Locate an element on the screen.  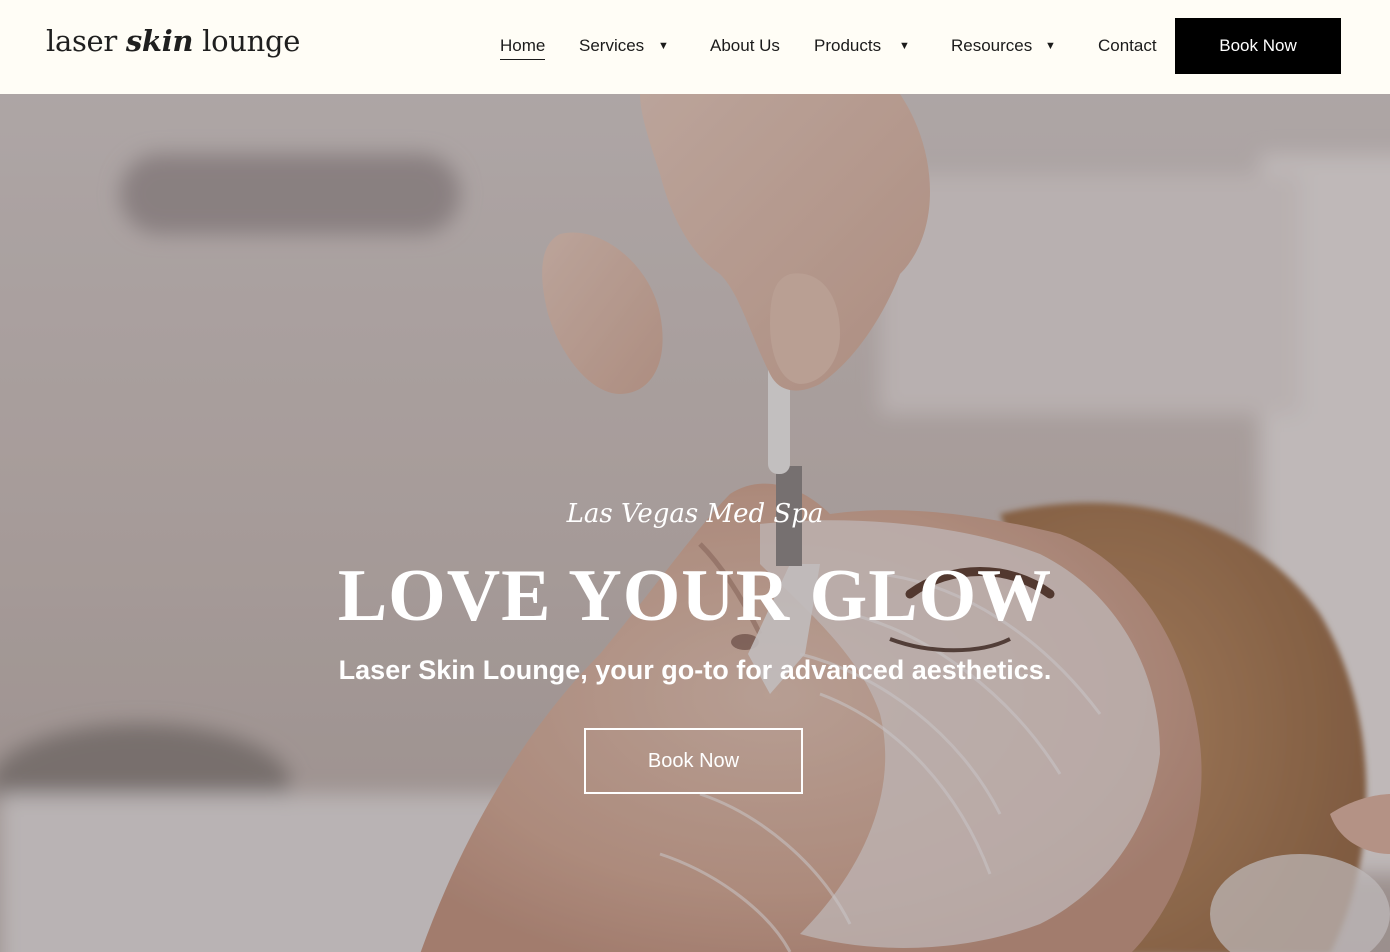
nav-label-services: Services is located at coordinates (612, 45).